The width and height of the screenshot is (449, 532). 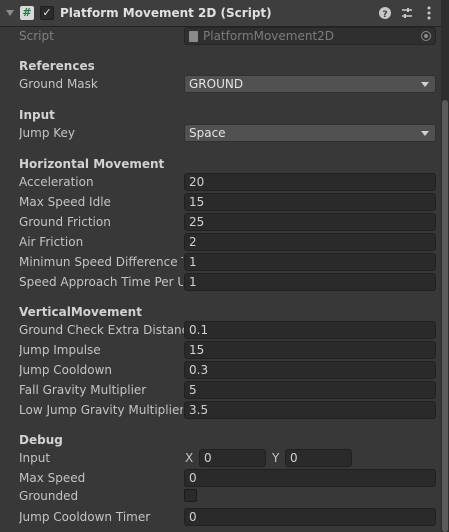 I want to click on jump-impulse-label: Jump Impulse, so click(x=60, y=350).